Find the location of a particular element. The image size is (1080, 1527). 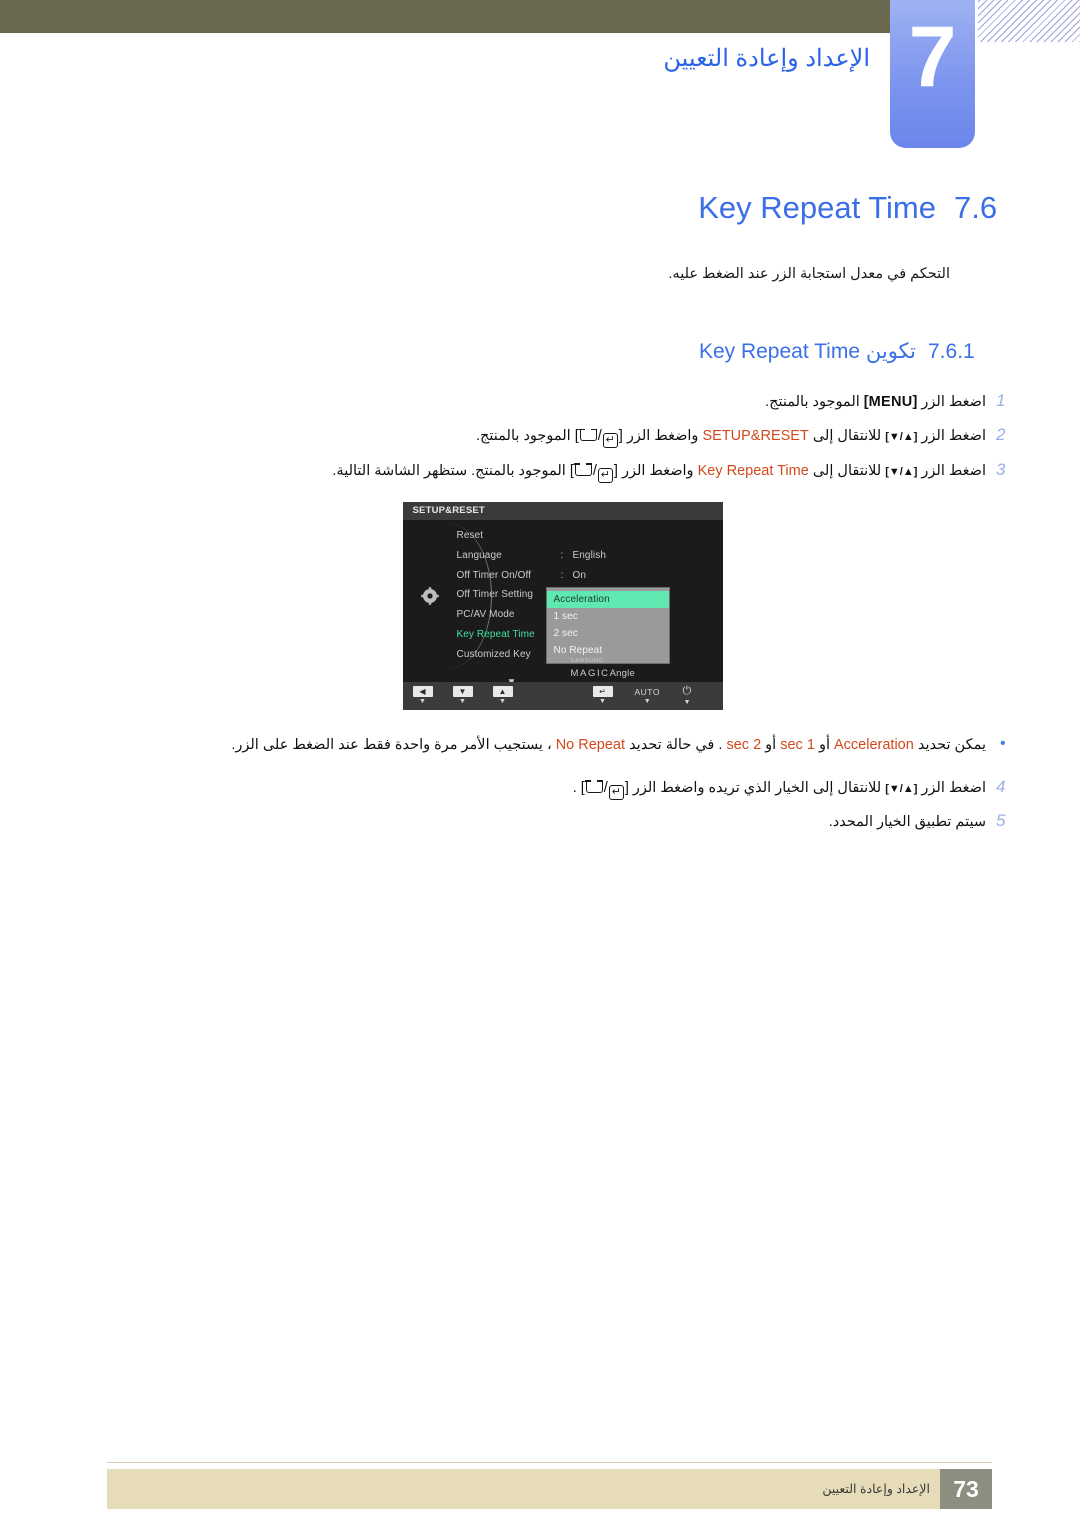

step1-prefix: اضغط الزر is located at coordinates (953, 401).